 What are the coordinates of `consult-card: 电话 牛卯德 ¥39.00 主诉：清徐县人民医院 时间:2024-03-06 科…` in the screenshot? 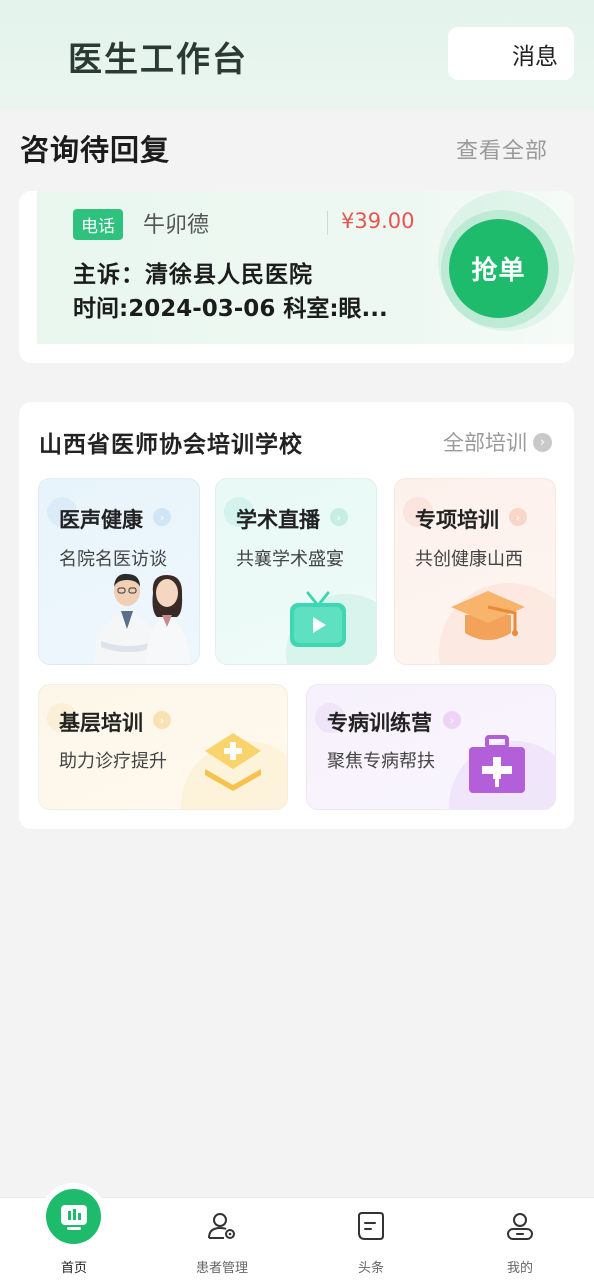 It's located at (296, 277).